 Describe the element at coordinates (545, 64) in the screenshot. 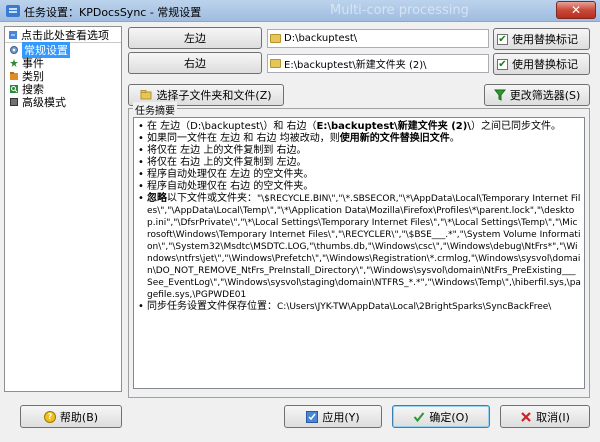

I see `right-alt-marker-label: 使用替换标记` at that location.